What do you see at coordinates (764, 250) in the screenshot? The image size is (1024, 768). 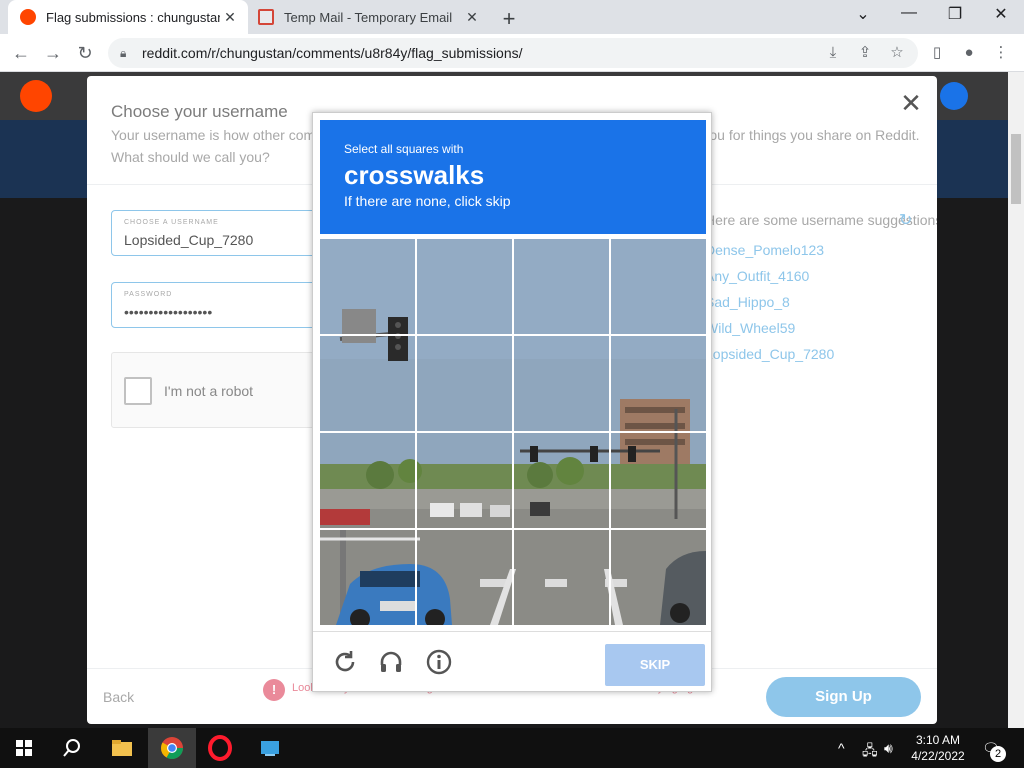 I see `suggestion-item: Dense_Pomelo123` at bounding box center [764, 250].